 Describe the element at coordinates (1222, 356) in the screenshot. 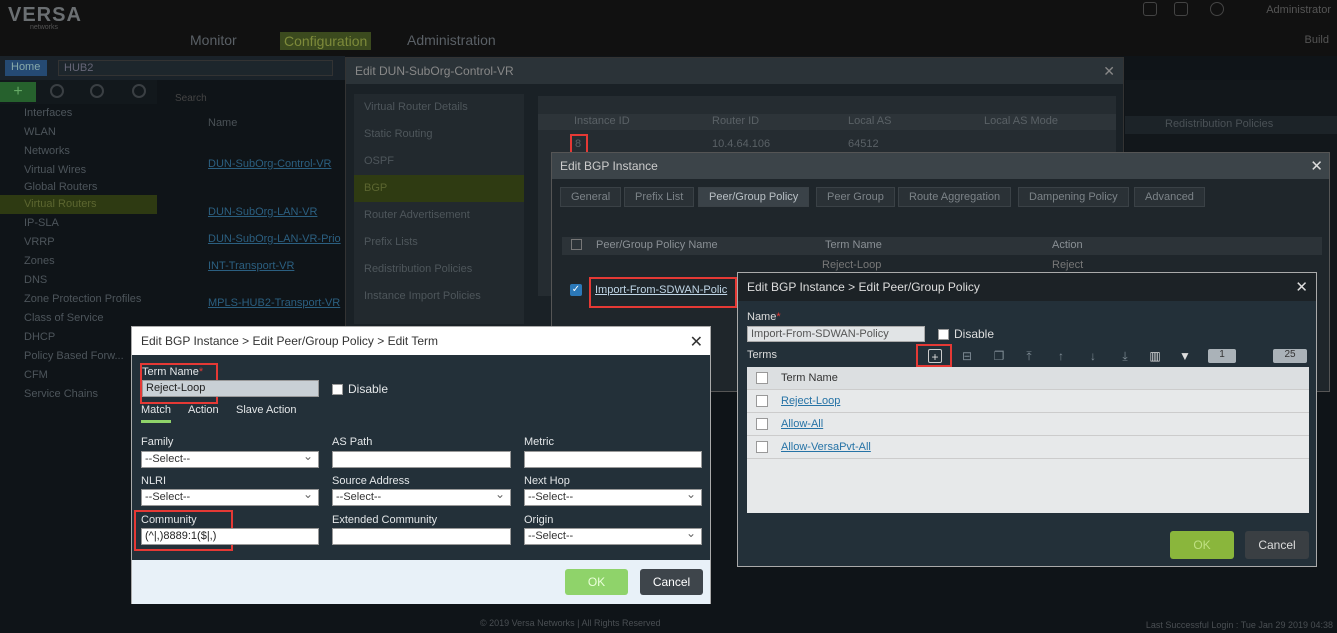

I see `page-input: 1` at that location.